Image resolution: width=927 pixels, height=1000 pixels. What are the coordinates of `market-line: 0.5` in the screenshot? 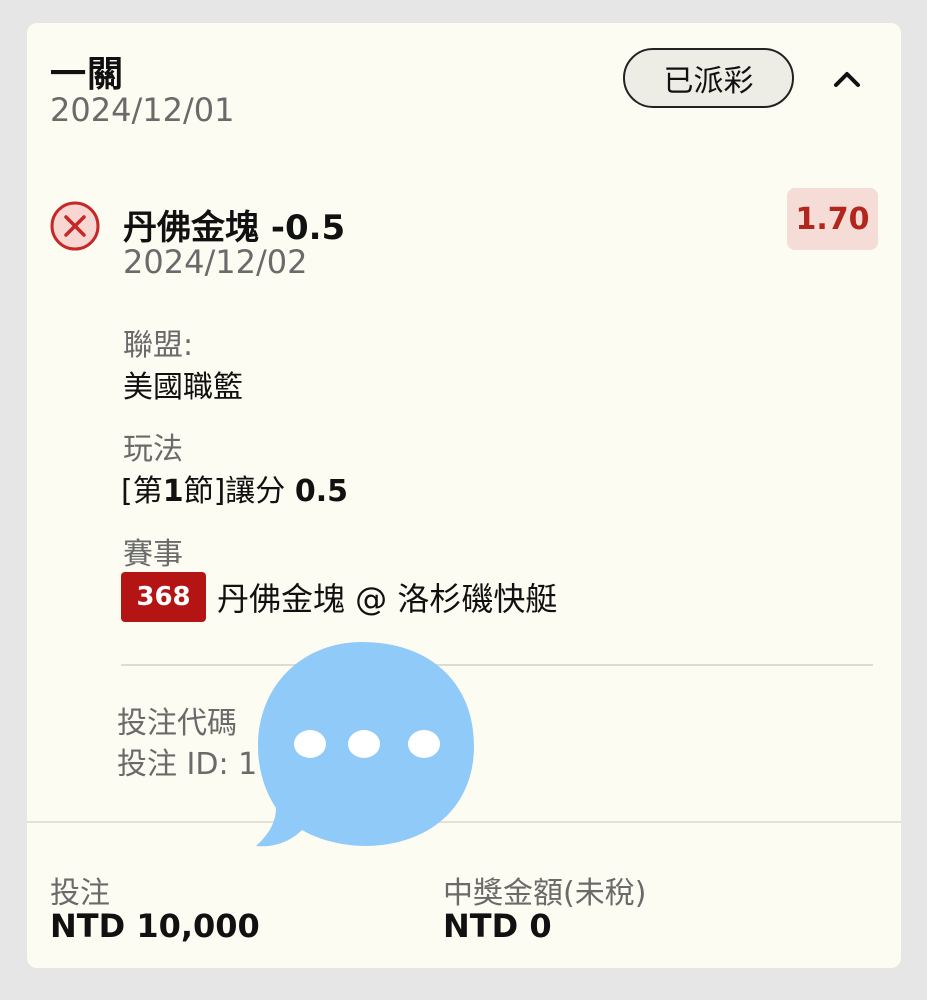 It's located at (321, 491).